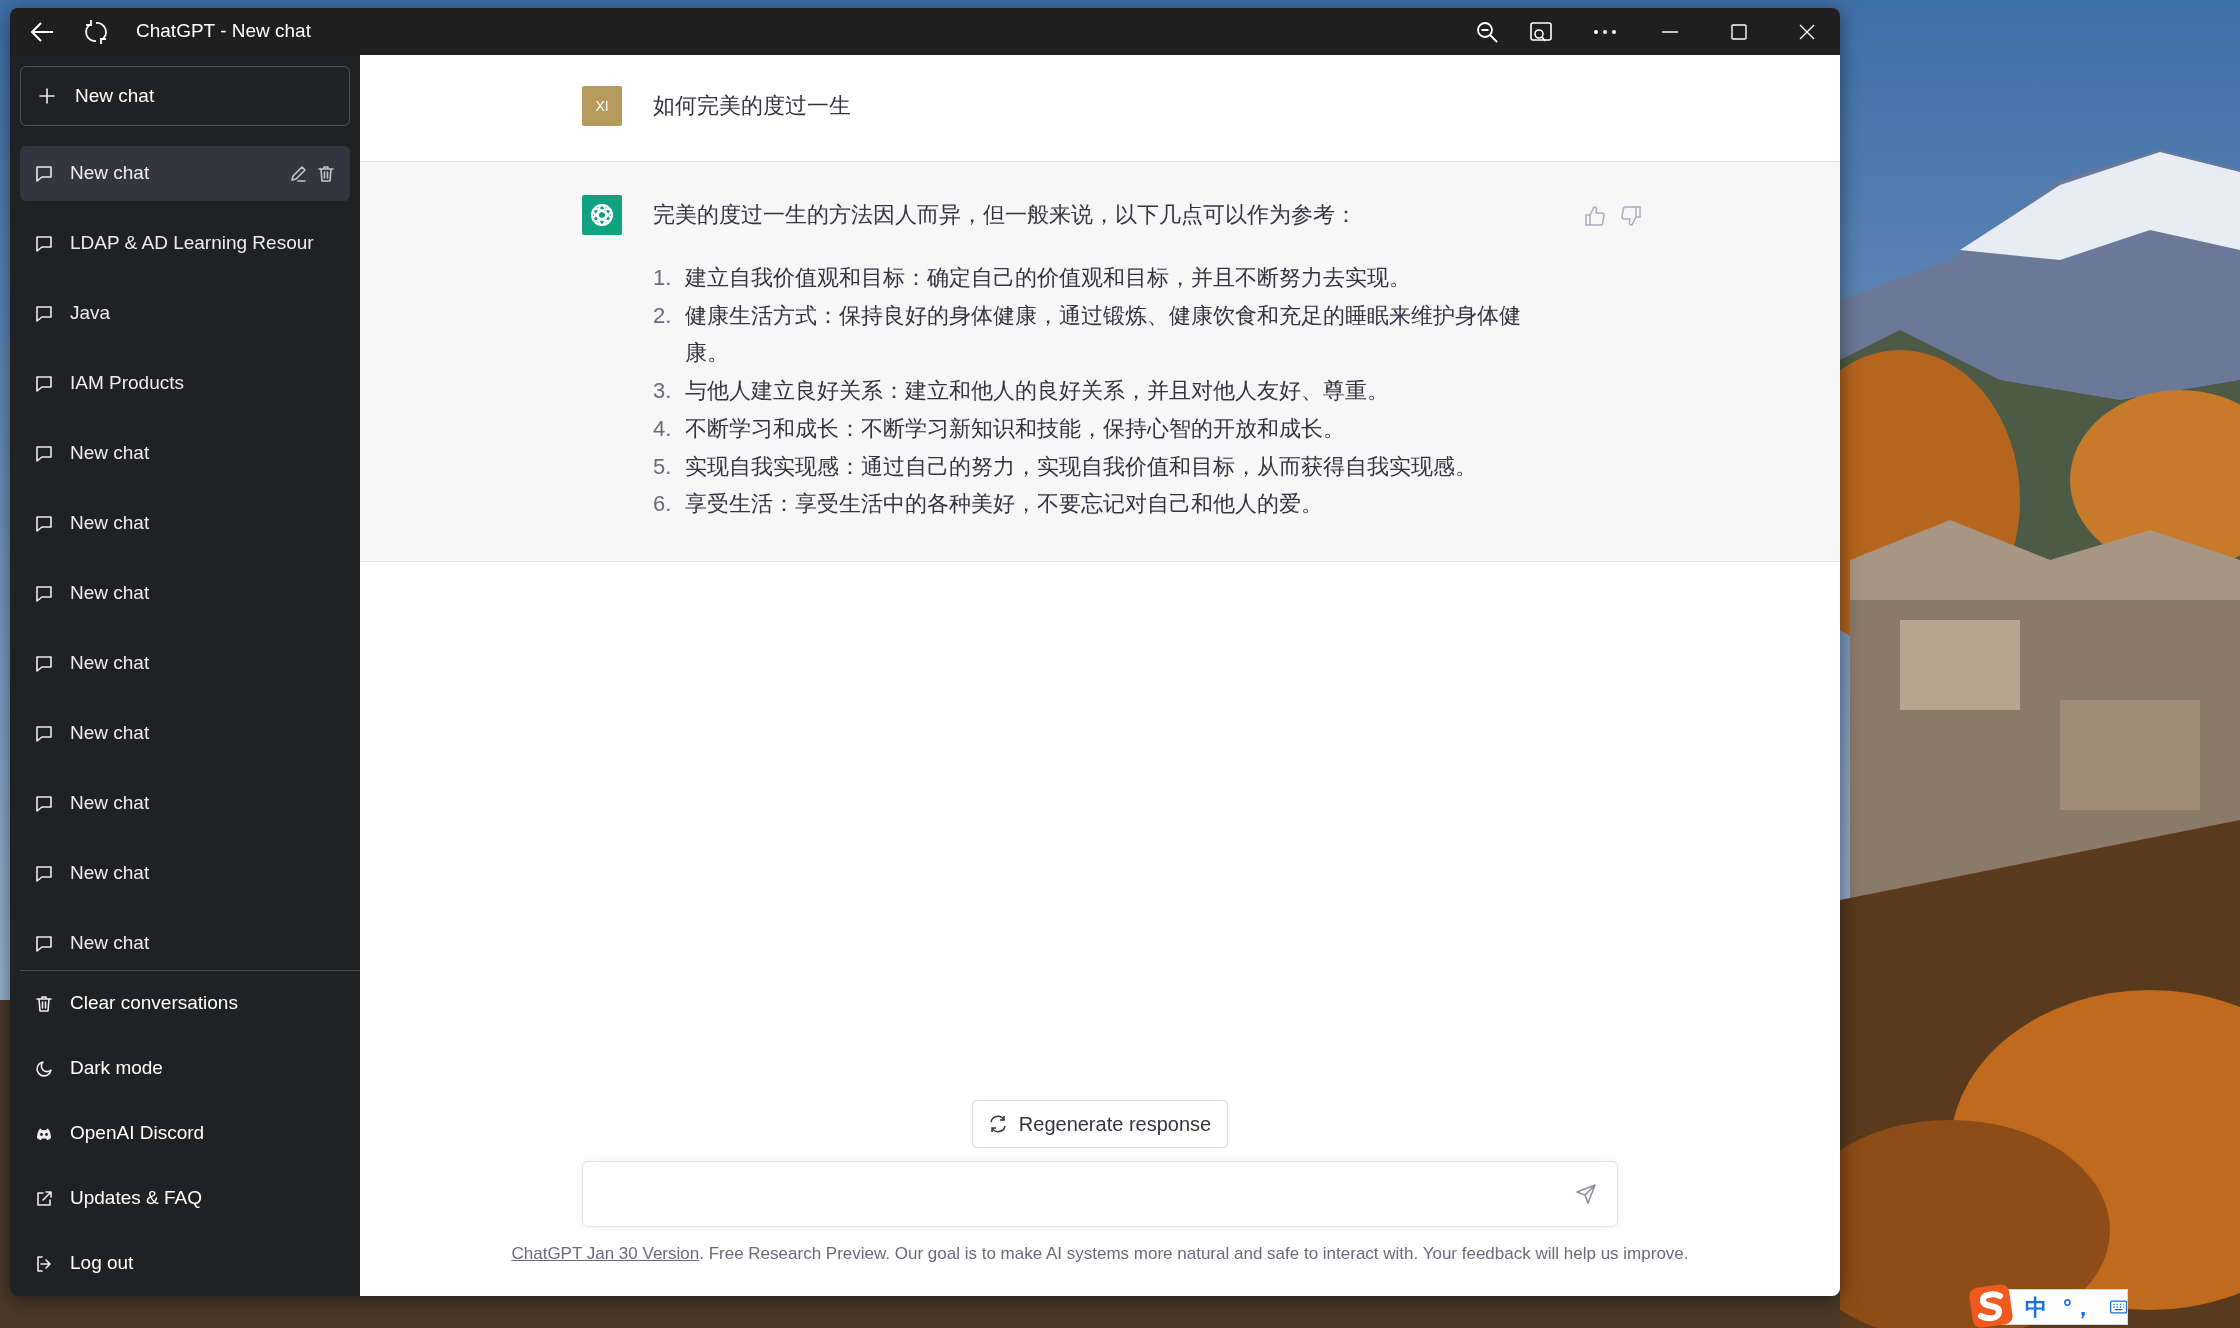 This screenshot has height=1328, width=2240. I want to click on conversation-title: LDAP & AD Learning Resour, so click(192, 243).